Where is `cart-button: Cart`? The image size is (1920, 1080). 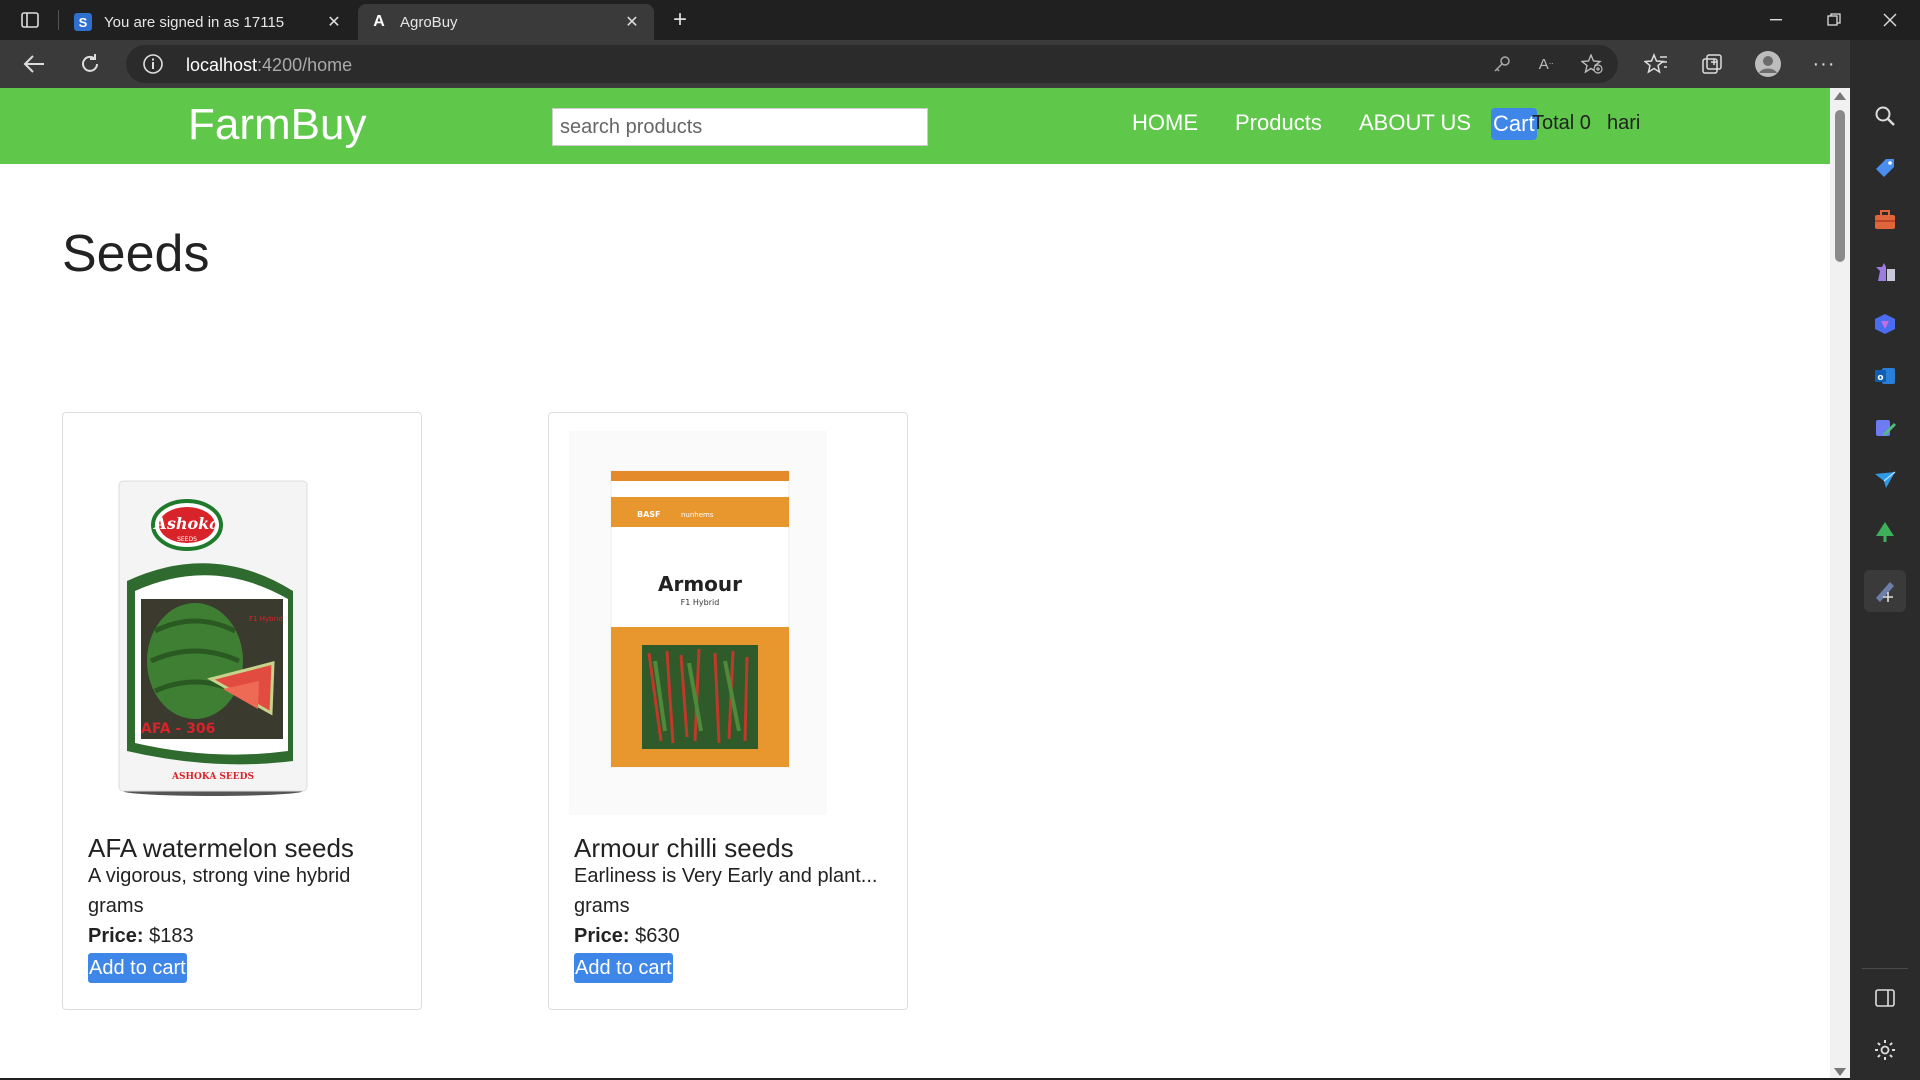
cart-button: Cart is located at coordinates (1514, 124).